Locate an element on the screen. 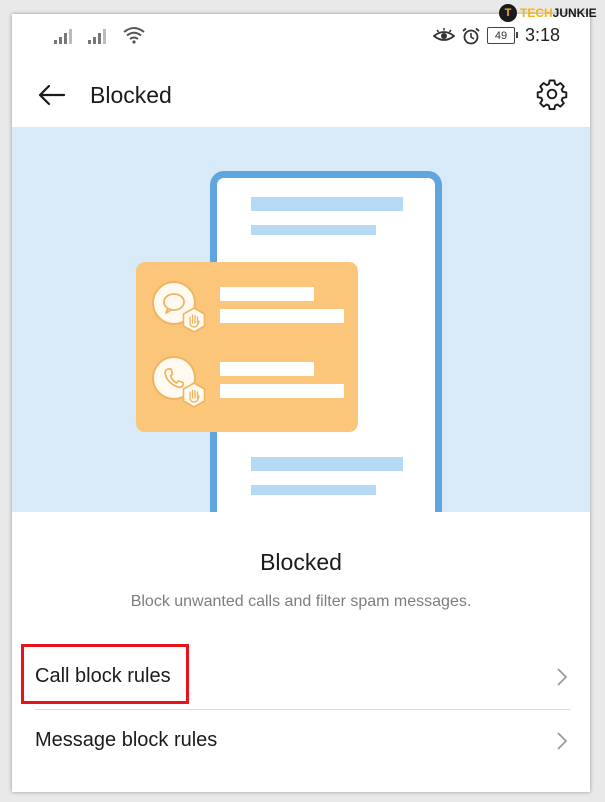 The image size is (605, 802). gear-icon is located at coordinates (552, 94).